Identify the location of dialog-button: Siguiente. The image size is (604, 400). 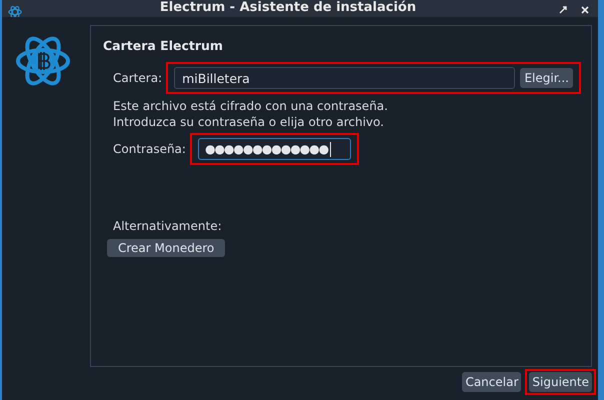
(560, 382).